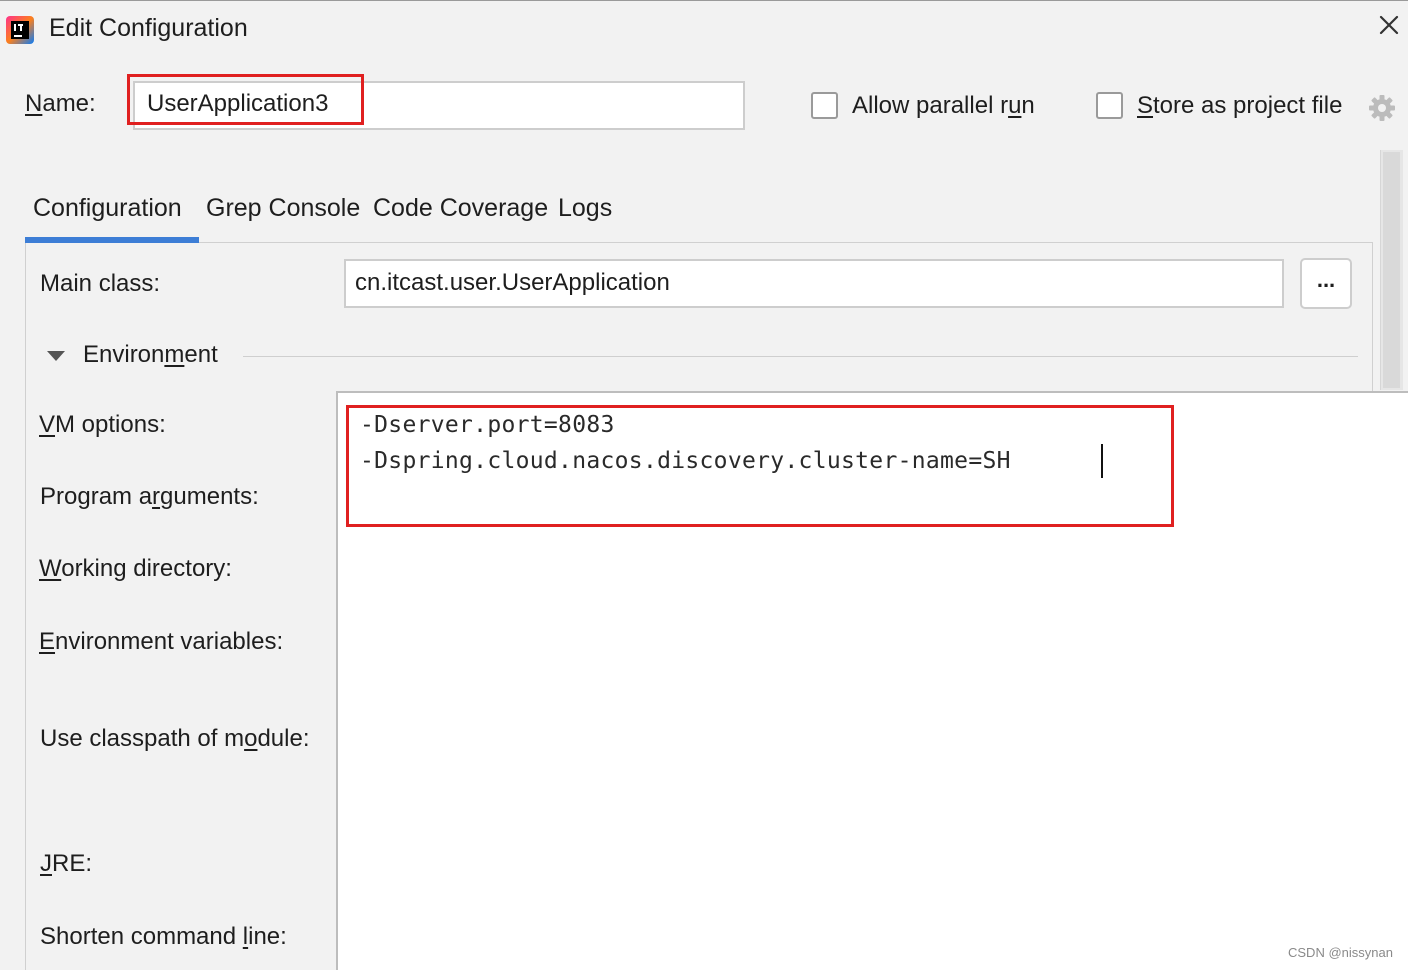  Describe the element at coordinates (1239, 106) in the screenshot. I see `store-as-project-file-label: Store as project file` at that location.